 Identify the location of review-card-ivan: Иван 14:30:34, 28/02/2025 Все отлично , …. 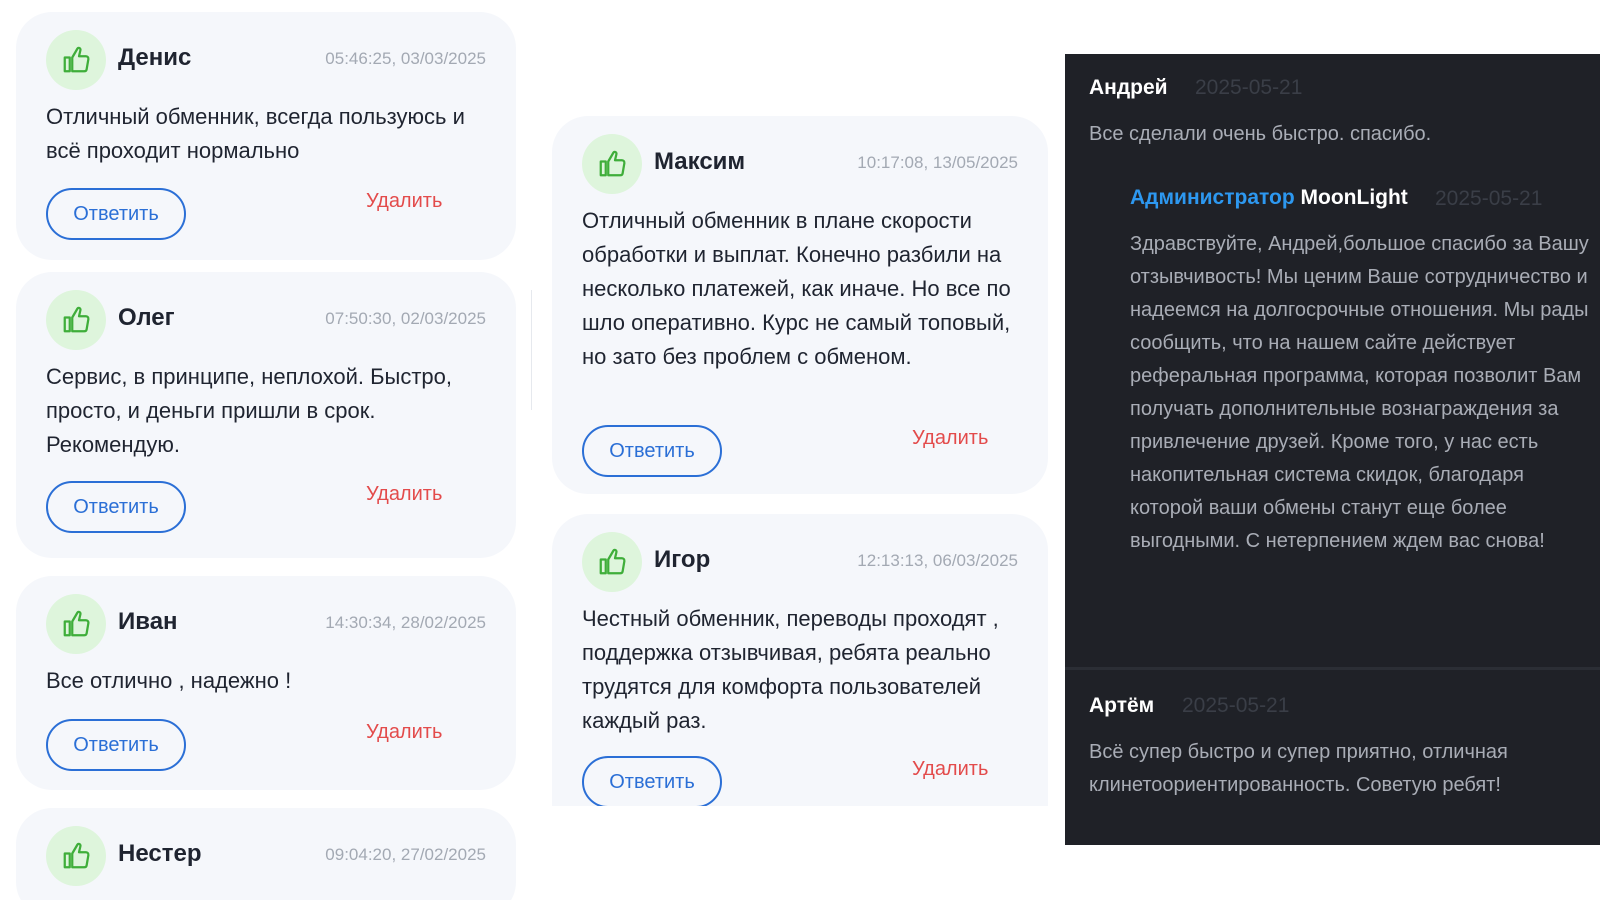
(266, 683).